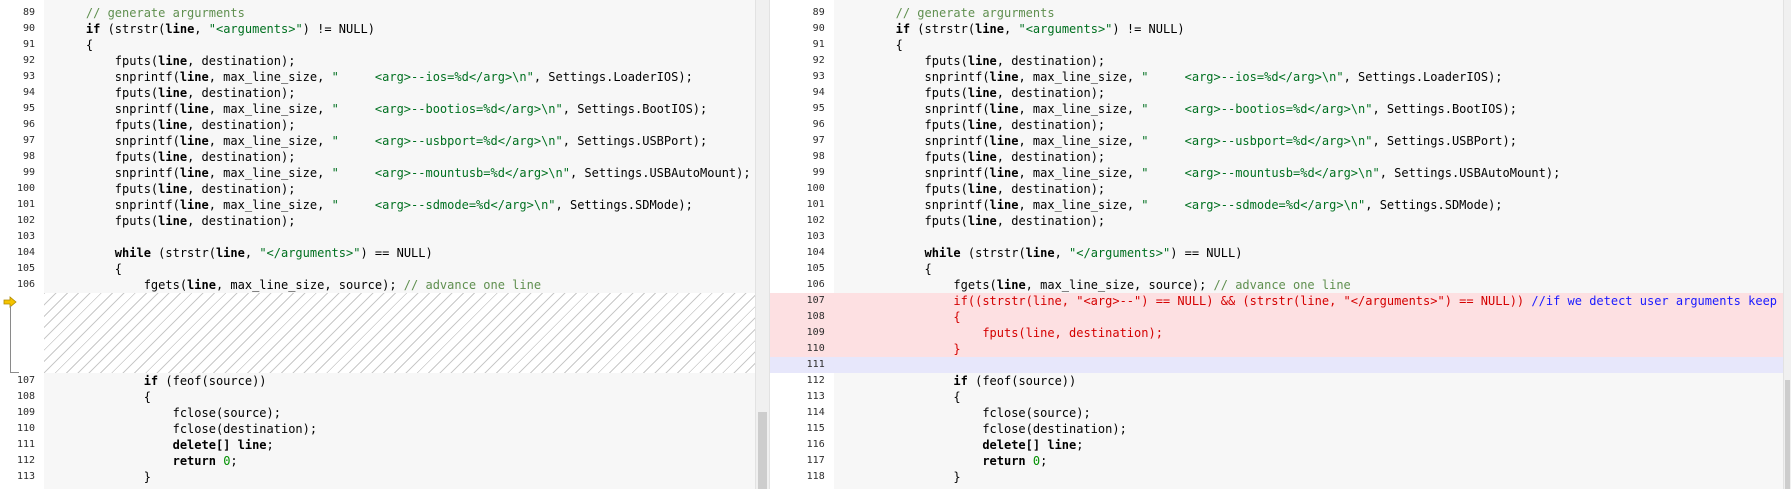 The width and height of the screenshot is (1791, 489). What do you see at coordinates (75, 45) in the screenshot?
I see `code-text: {` at bounding box center [75, 45].